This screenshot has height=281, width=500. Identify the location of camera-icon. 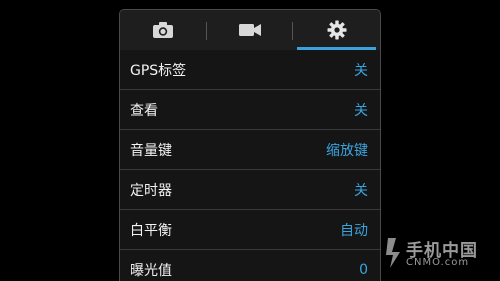
(163, 30).